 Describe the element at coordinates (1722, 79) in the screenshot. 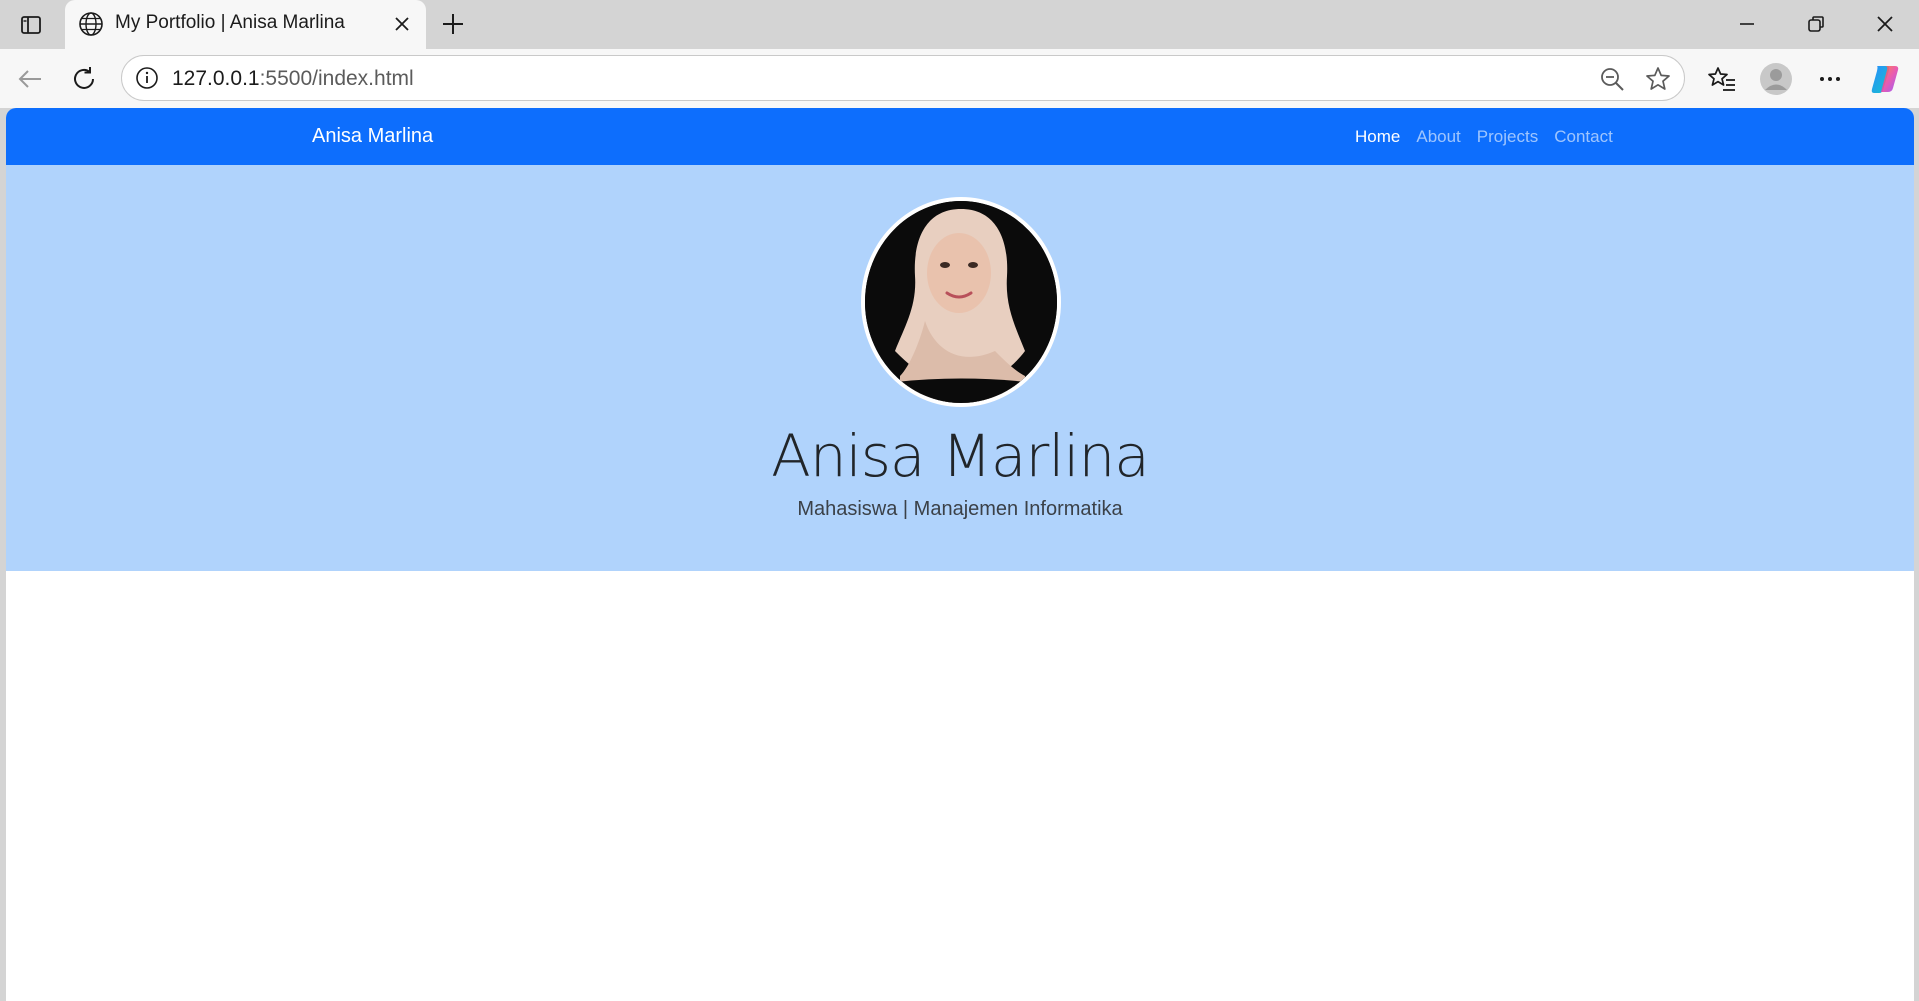

I see `favorites-icon` at that location.